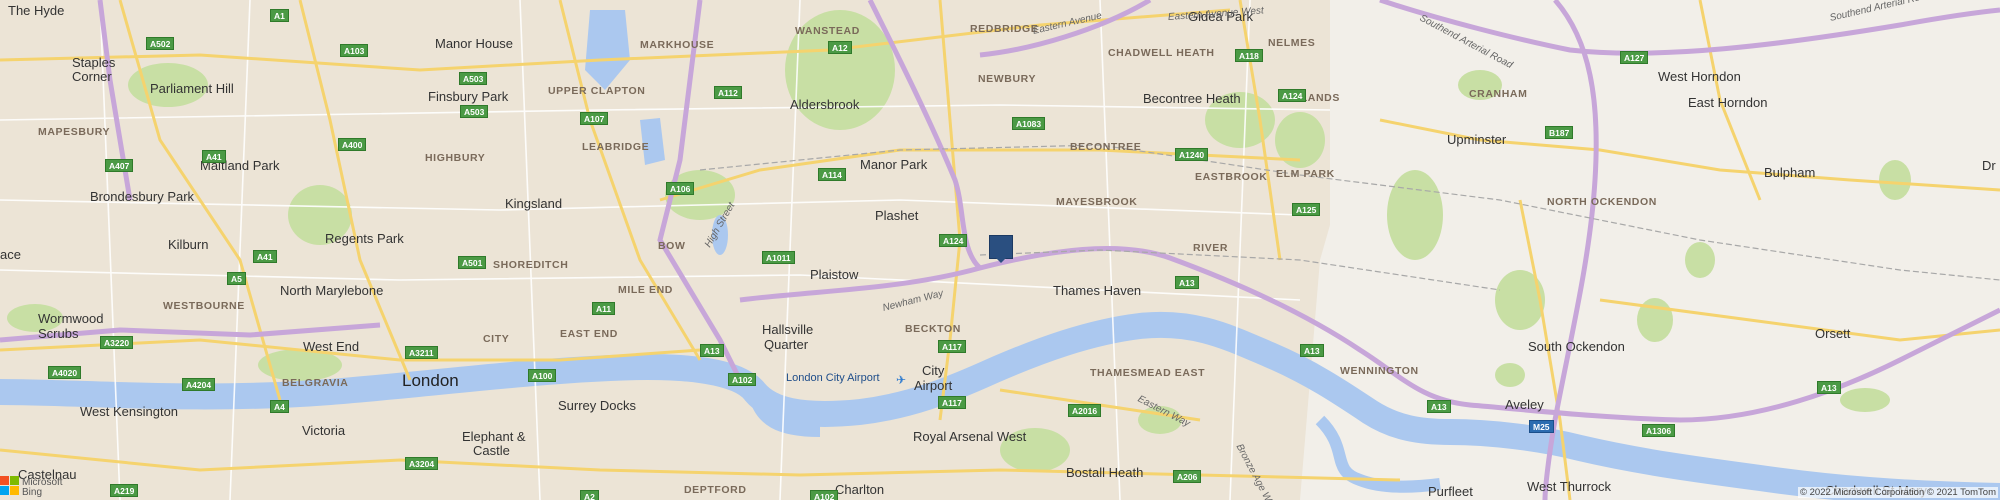 Image resolution: width=2000 pixels, height=500 pixels. What do you see at coordinates (1187, 476) in the screenshot?
I see `road-shield: A206` at bounding box center [1187, 476].